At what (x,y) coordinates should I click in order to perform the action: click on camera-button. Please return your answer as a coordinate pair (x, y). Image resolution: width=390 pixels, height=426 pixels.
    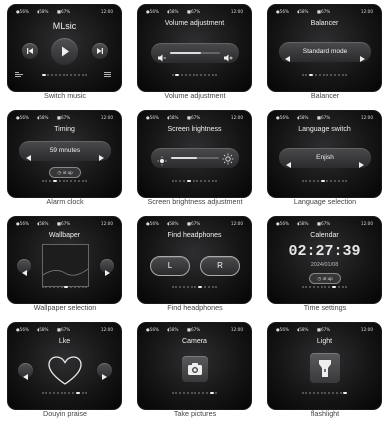
    Looking at the image, I should click on (195, 369).